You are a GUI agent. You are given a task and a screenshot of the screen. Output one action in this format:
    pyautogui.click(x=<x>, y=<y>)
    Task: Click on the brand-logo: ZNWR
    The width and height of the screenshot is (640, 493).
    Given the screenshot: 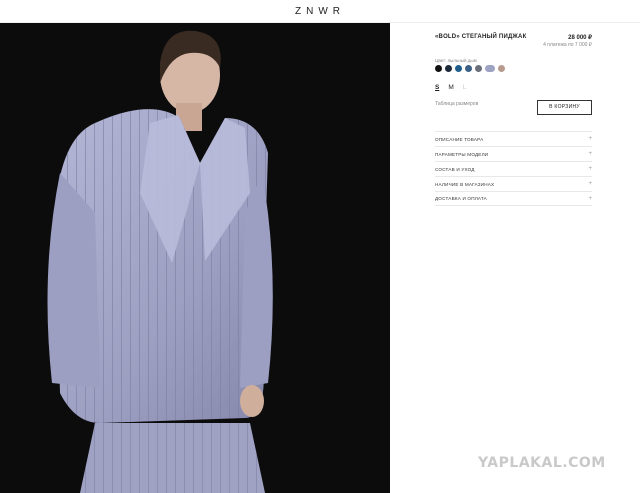 What is the action you would take?
    pyautogui.click(x=320, y=11)
    